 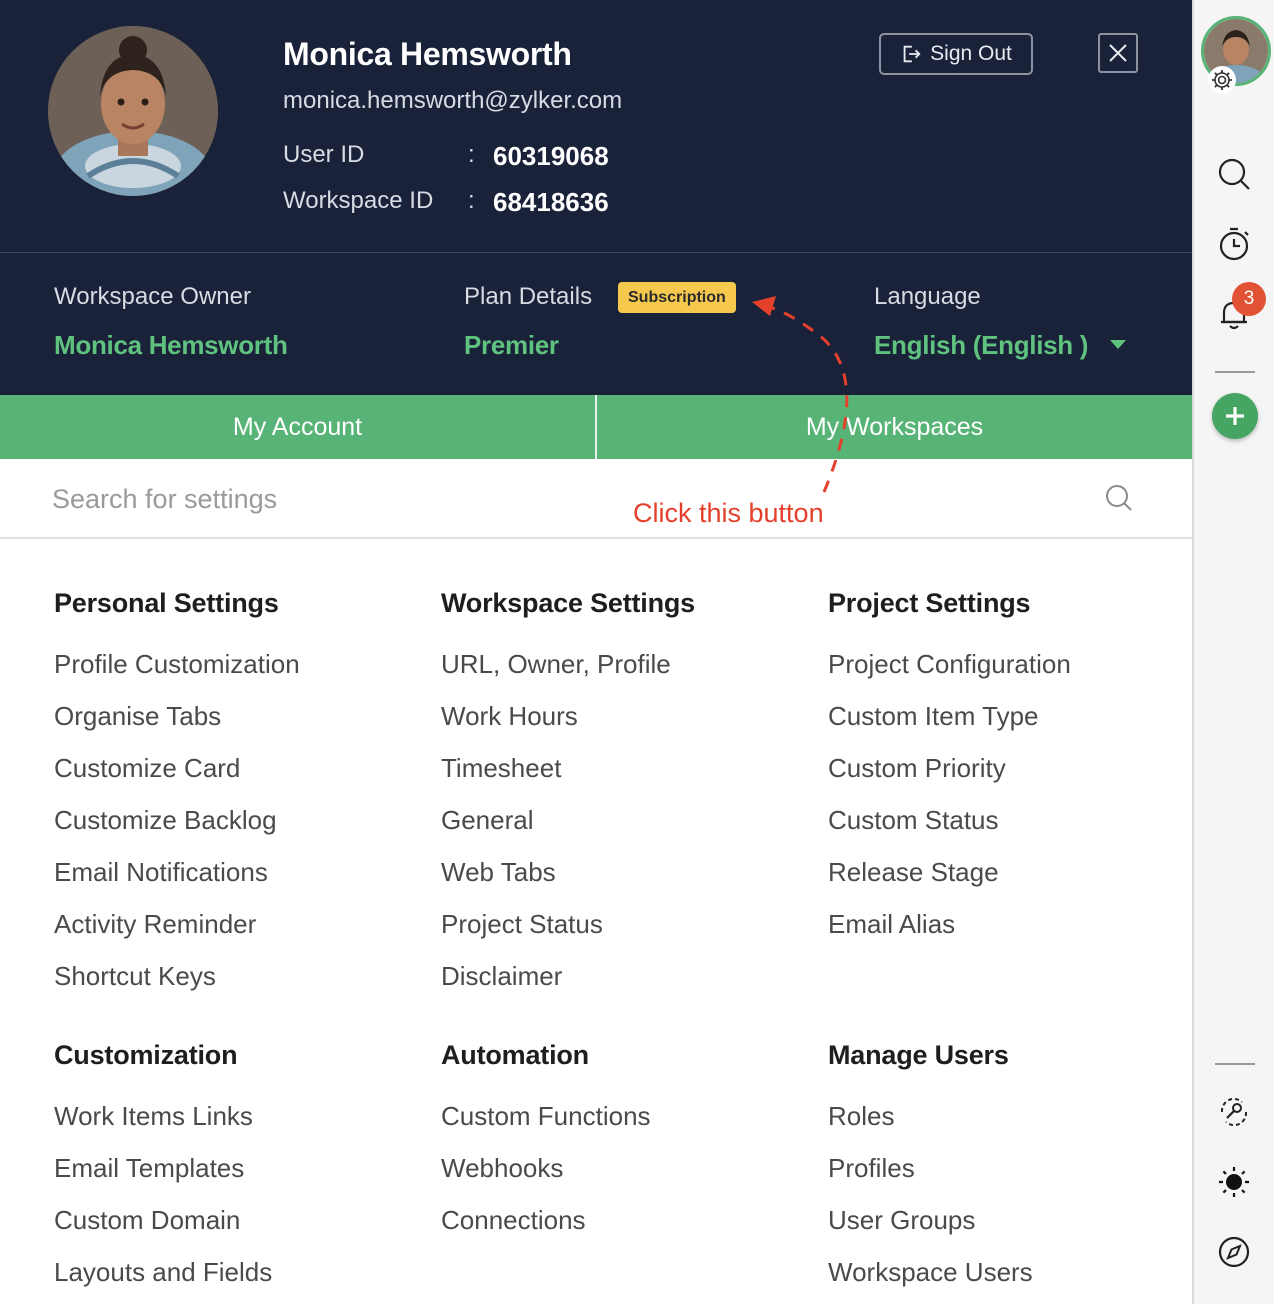 I want to click on settings-link: Organise Tabs, so click(x=234, y=727).